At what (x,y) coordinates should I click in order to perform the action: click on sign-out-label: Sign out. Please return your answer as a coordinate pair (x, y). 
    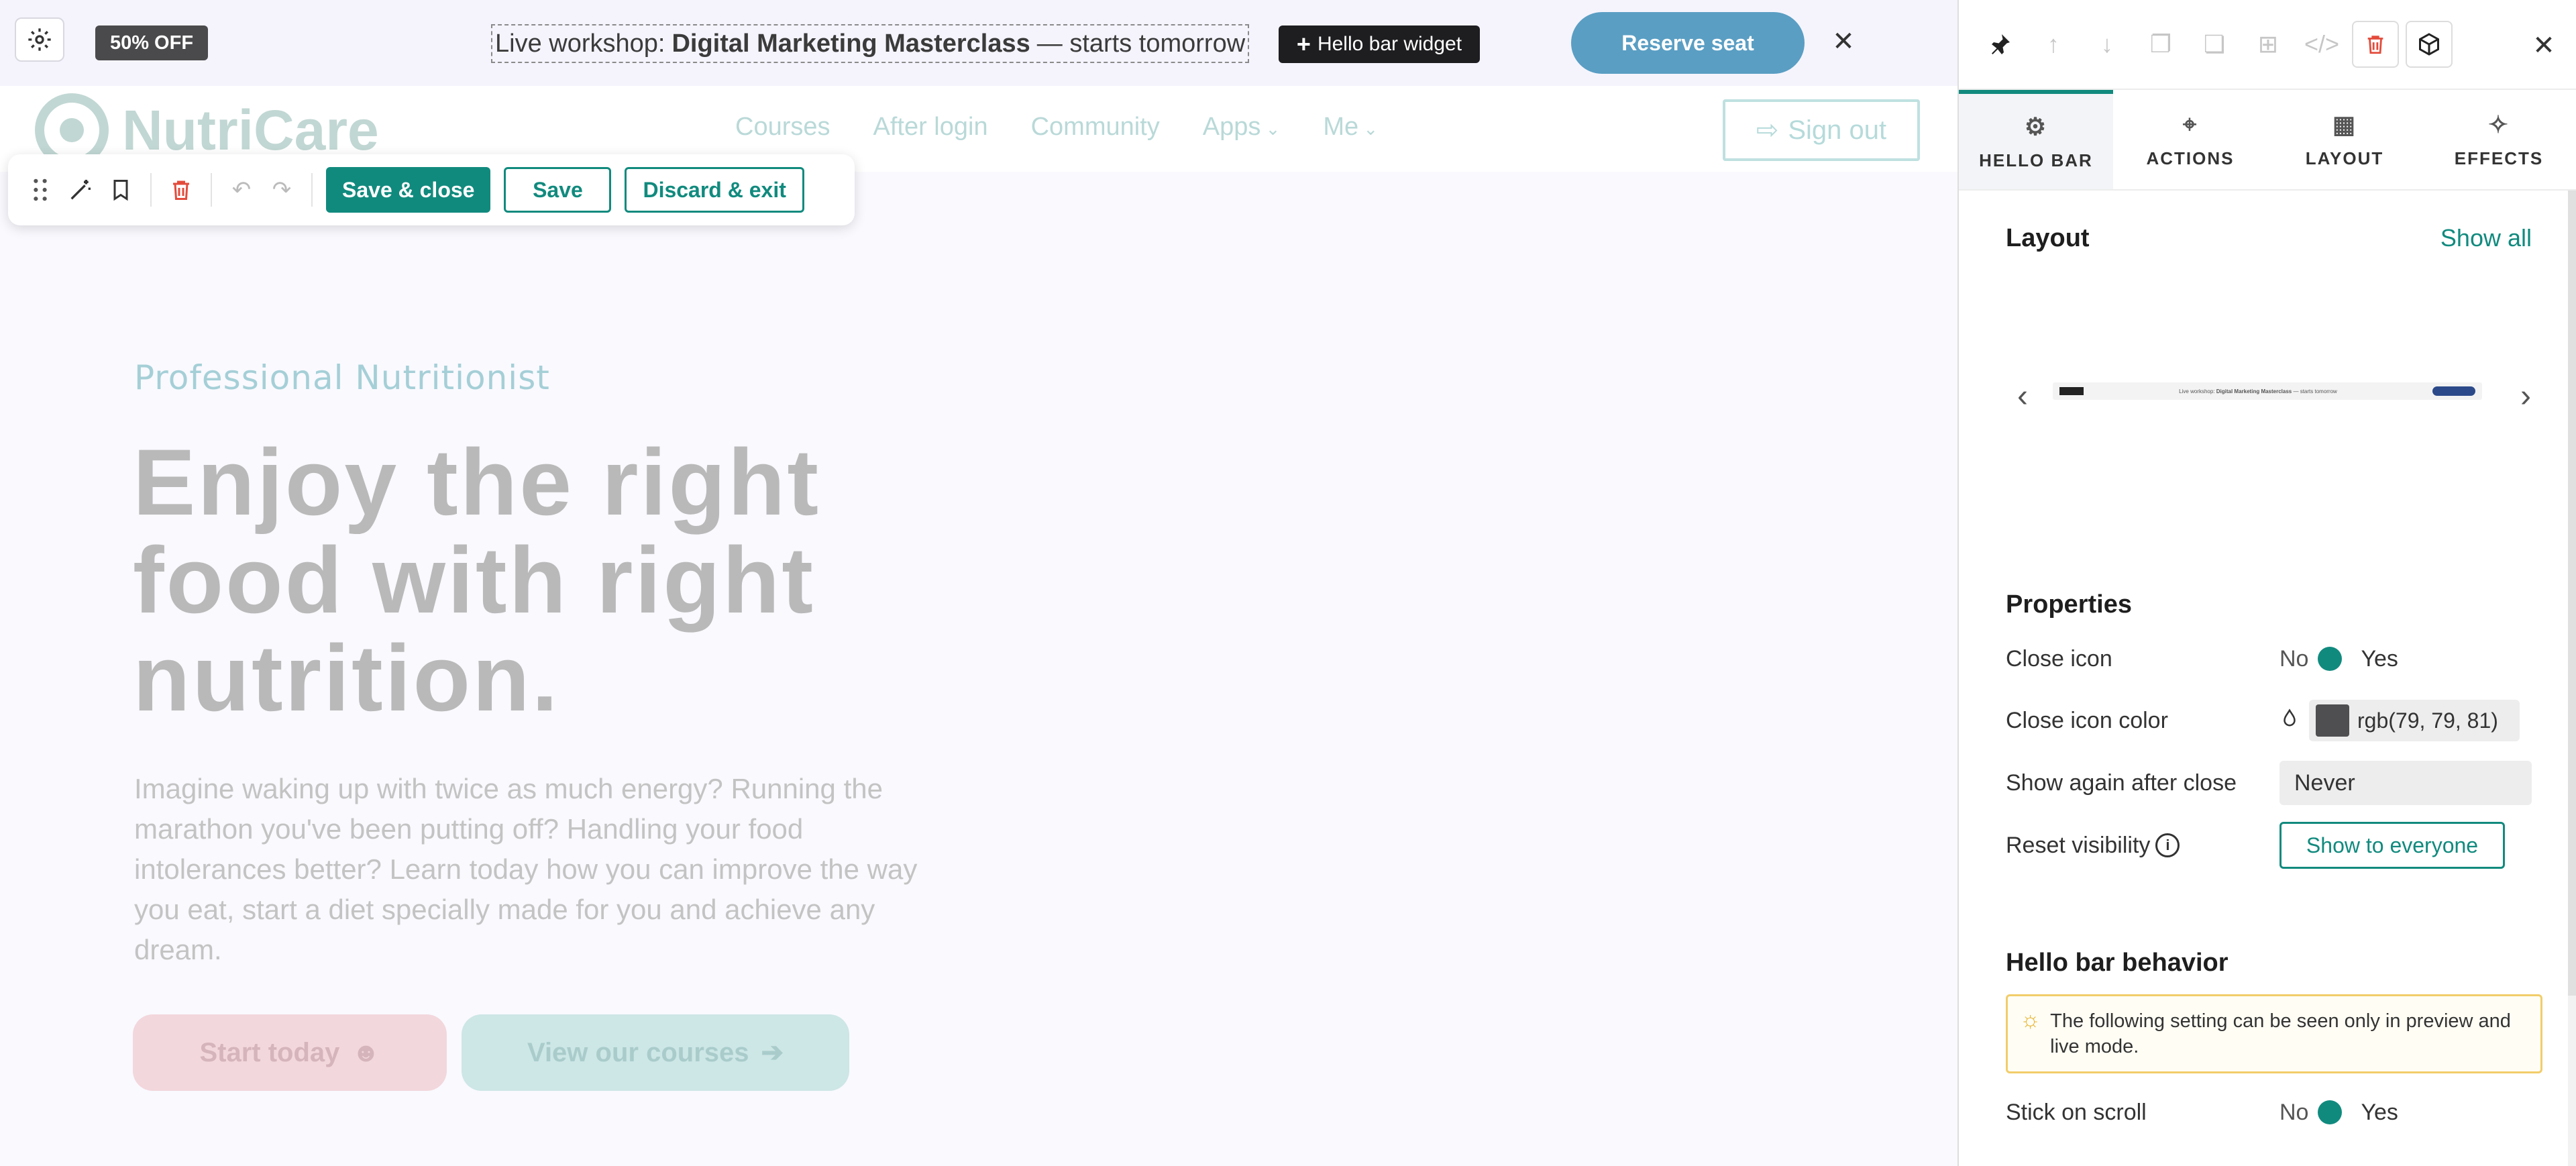
    Looking at the image, I should click on (1837, 130).